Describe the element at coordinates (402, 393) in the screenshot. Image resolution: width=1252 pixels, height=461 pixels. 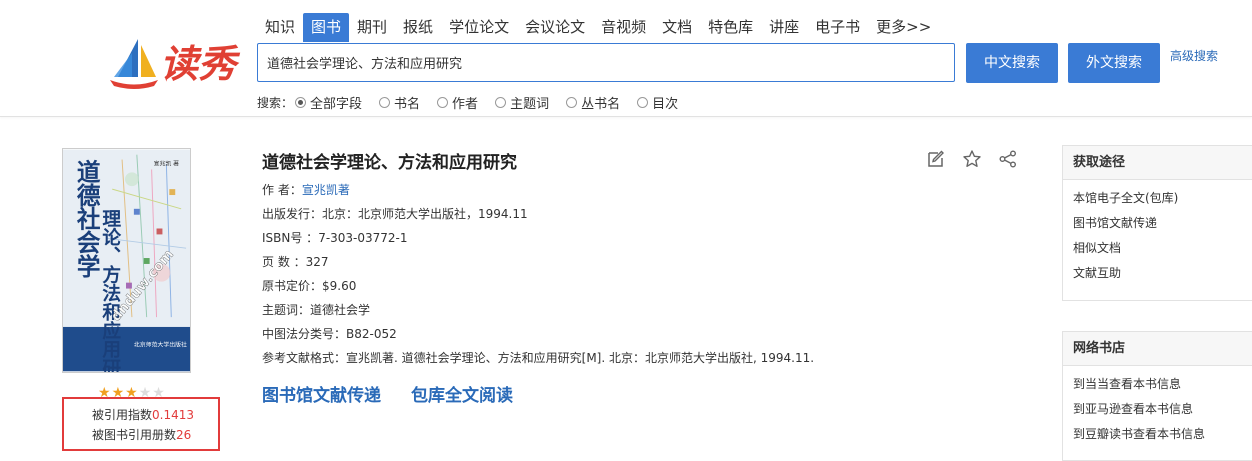
I see `action-links: 图书馆文献传递 包库全文阅读` at that location.